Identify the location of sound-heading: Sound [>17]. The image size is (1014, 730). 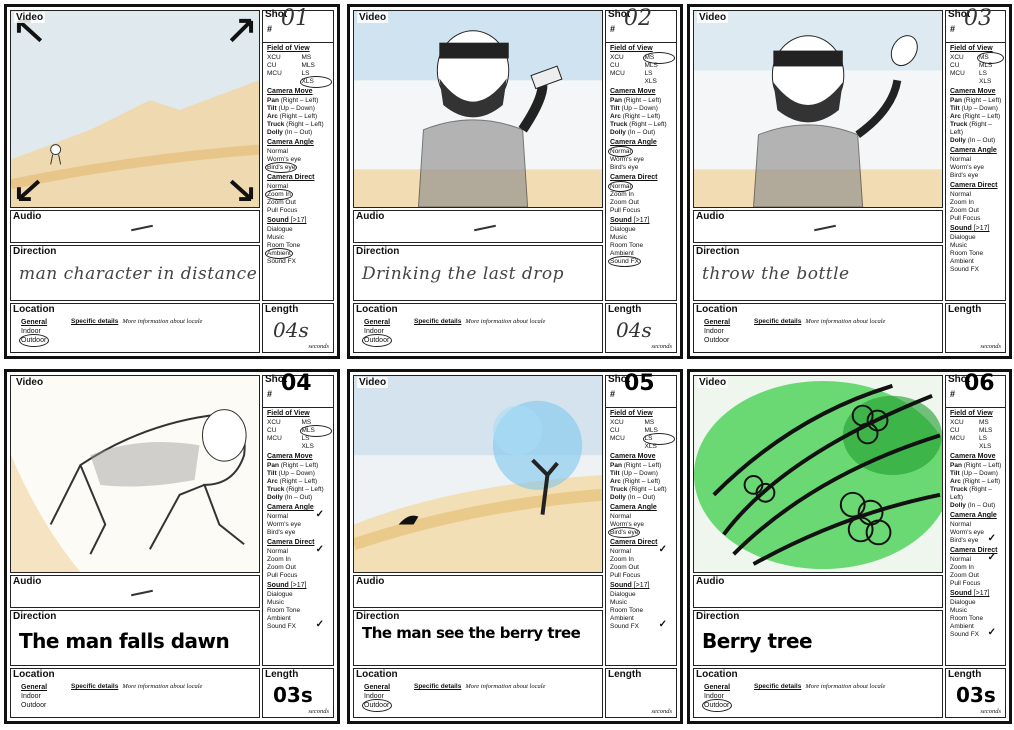
(976, 594).